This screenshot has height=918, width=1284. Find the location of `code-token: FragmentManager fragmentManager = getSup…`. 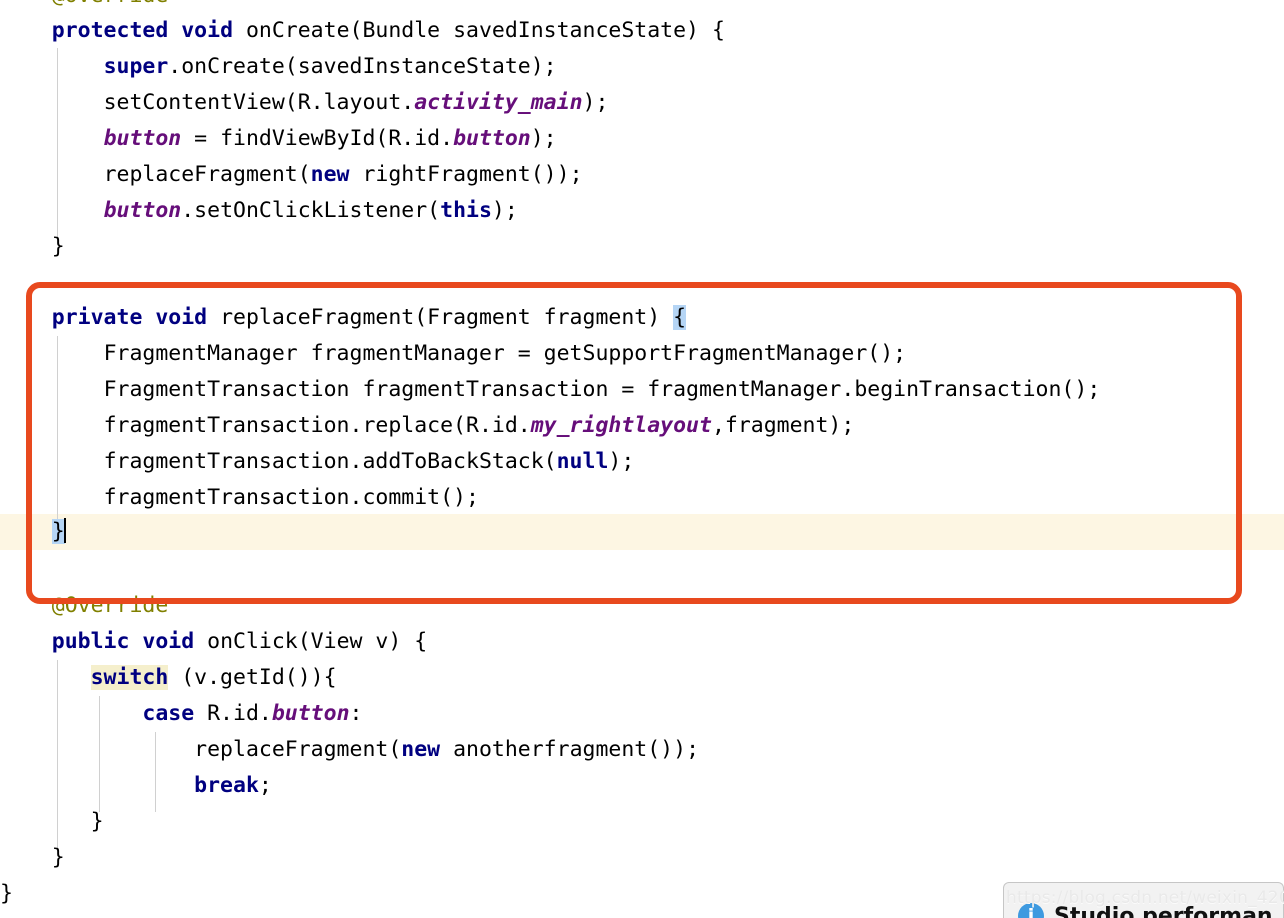

code-token: FragmentManager fragmentManager = getSup… is located at coordinates (505, 353).